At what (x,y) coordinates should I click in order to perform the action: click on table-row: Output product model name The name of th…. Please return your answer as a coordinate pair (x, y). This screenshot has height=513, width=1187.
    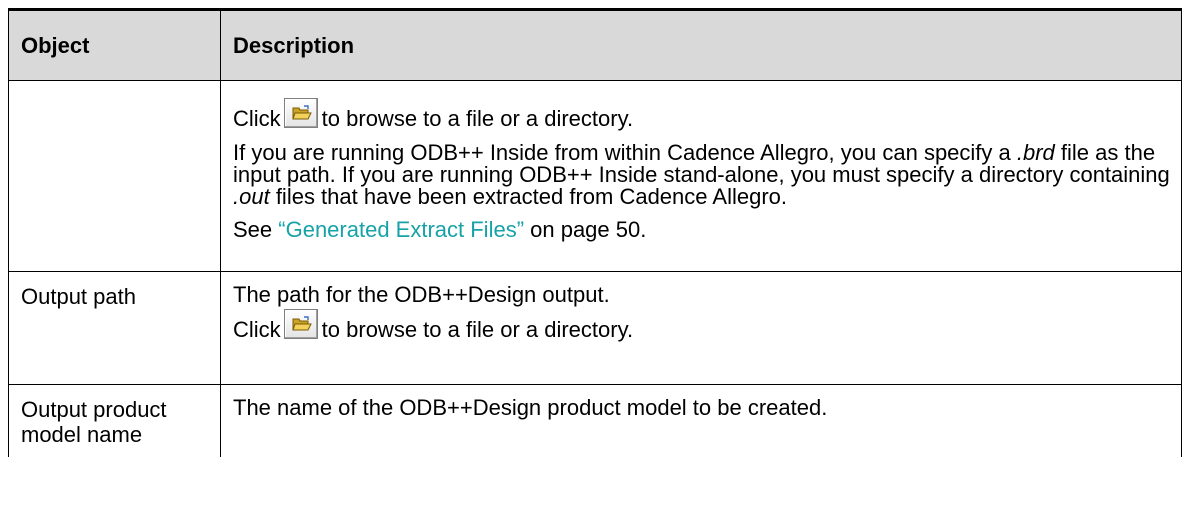
    Looking at the image, I should click on (595, 420).